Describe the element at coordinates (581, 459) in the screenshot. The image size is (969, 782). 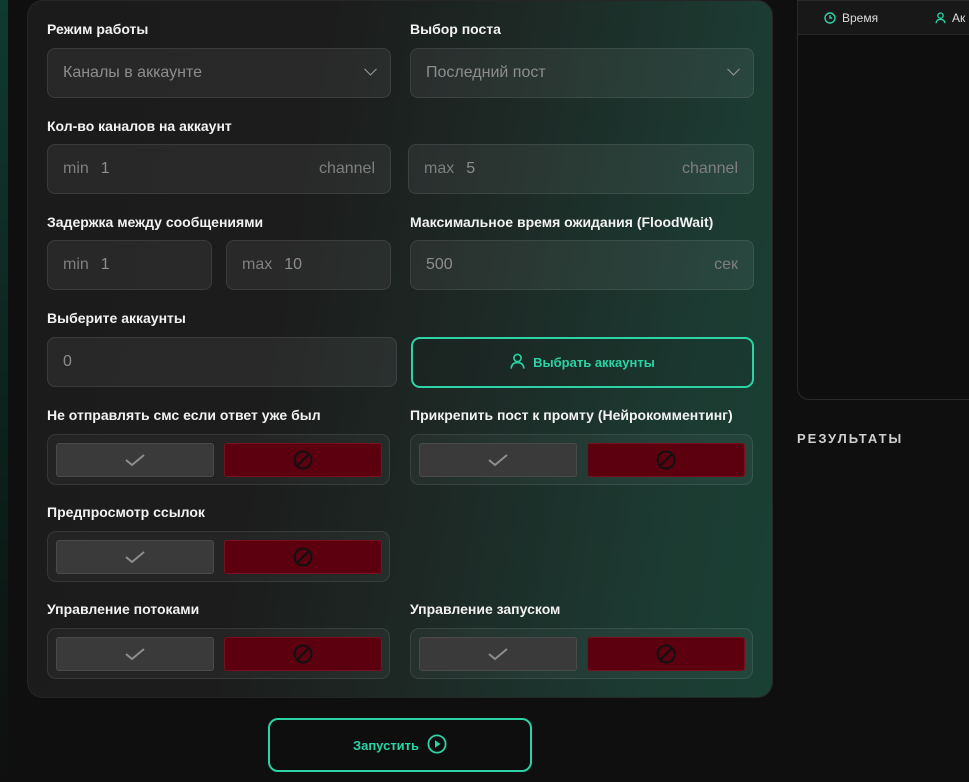
I see `toggle-attach-post` at that location.